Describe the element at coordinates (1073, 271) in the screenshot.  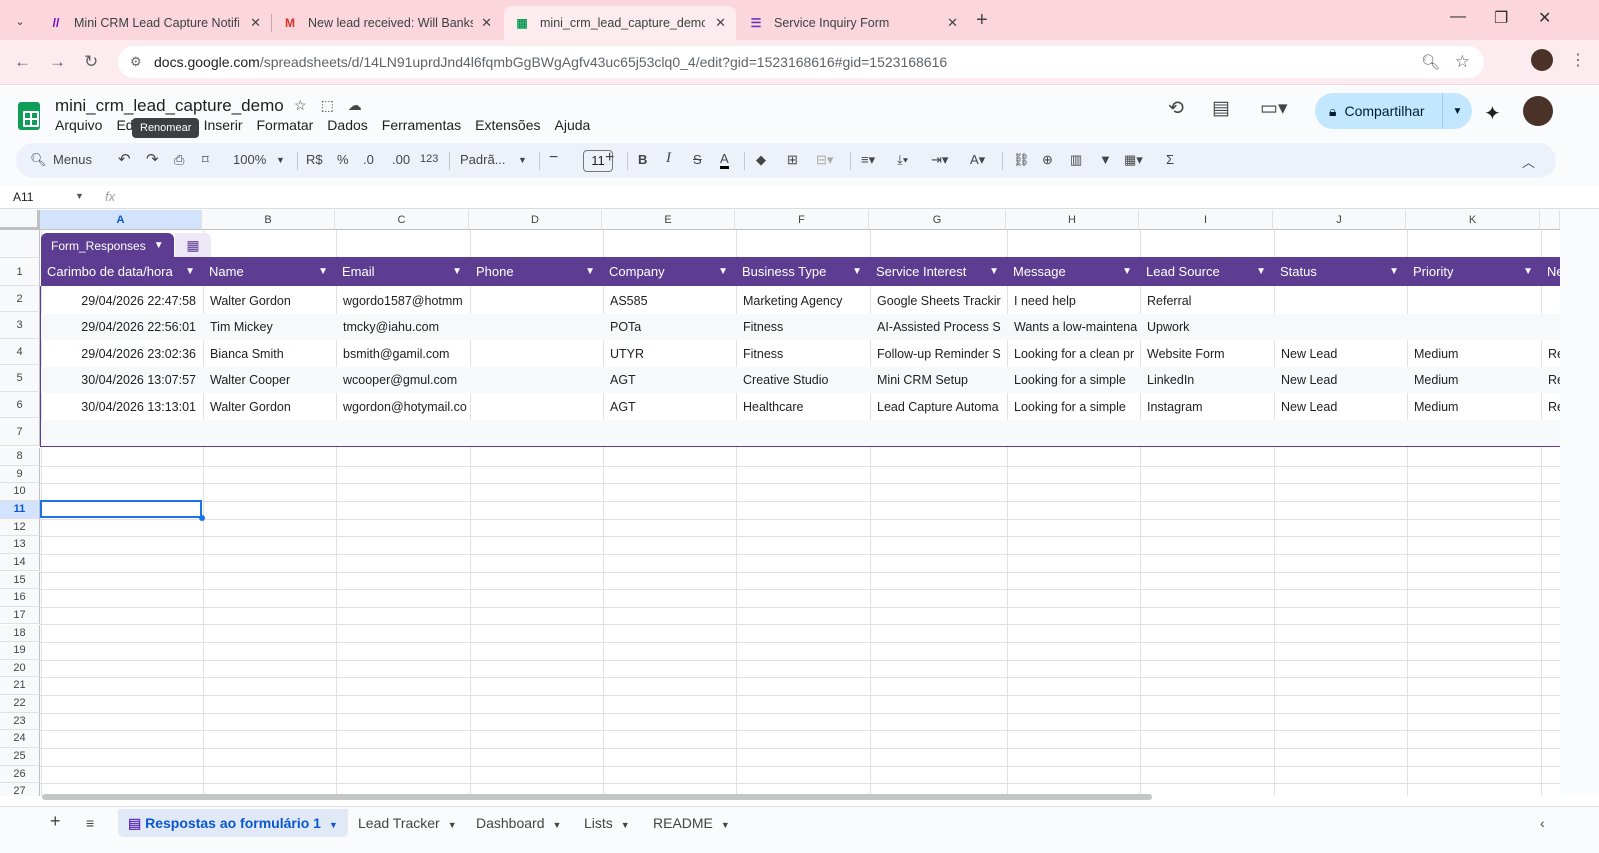
I see `table-header-cell: Message ▼` at that location.